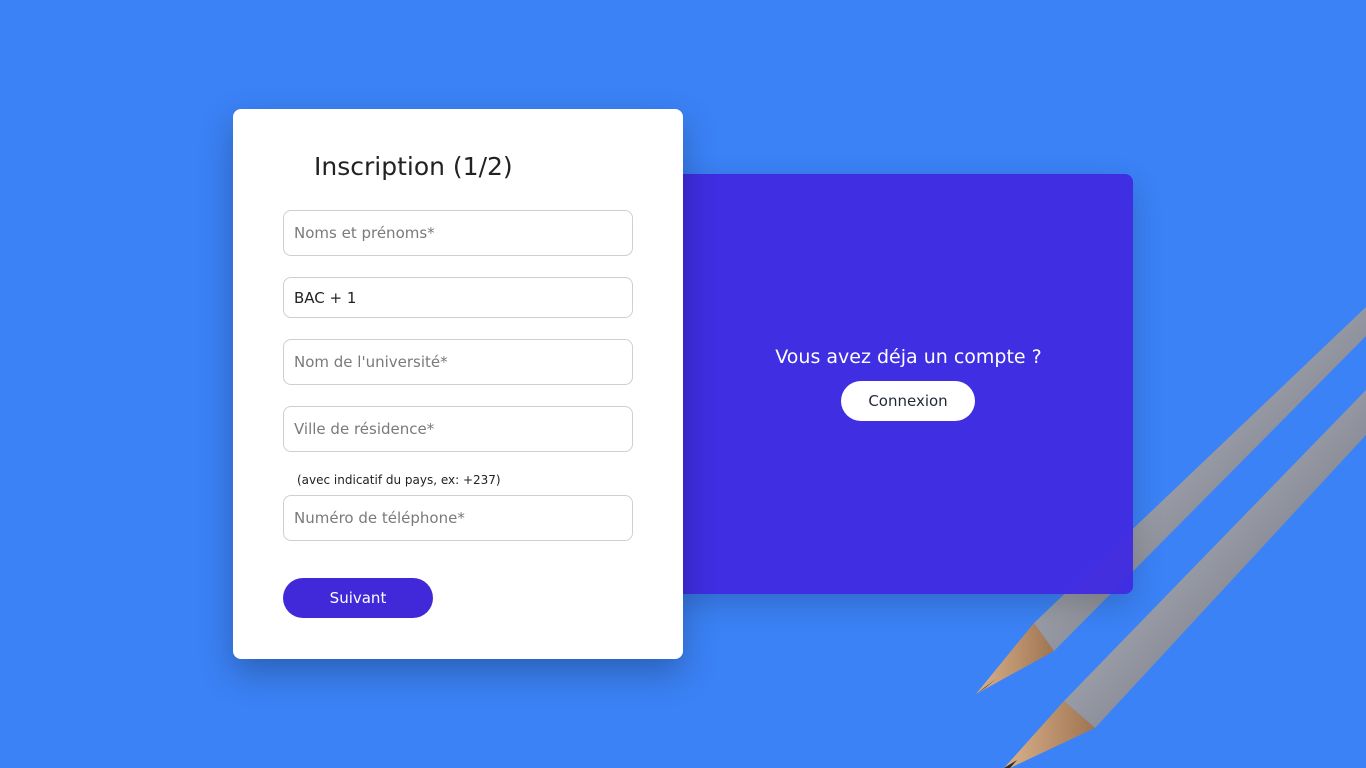 This screenshot has width=1366, height=768. I want to click on signup-title: Inscription (1/2), so click(413, 166).